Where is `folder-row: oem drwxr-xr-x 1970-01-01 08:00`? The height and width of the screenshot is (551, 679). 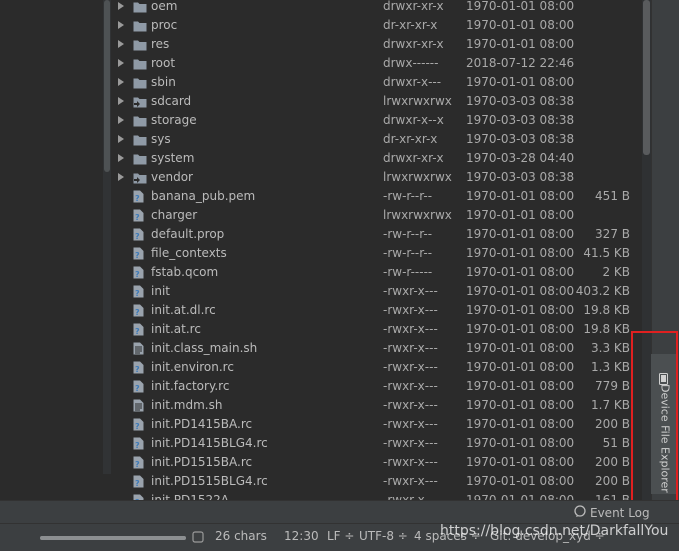 folder-row: oem drwxr-xr-x 1970-01-01 08:00 is located at coordinates (376, 8).